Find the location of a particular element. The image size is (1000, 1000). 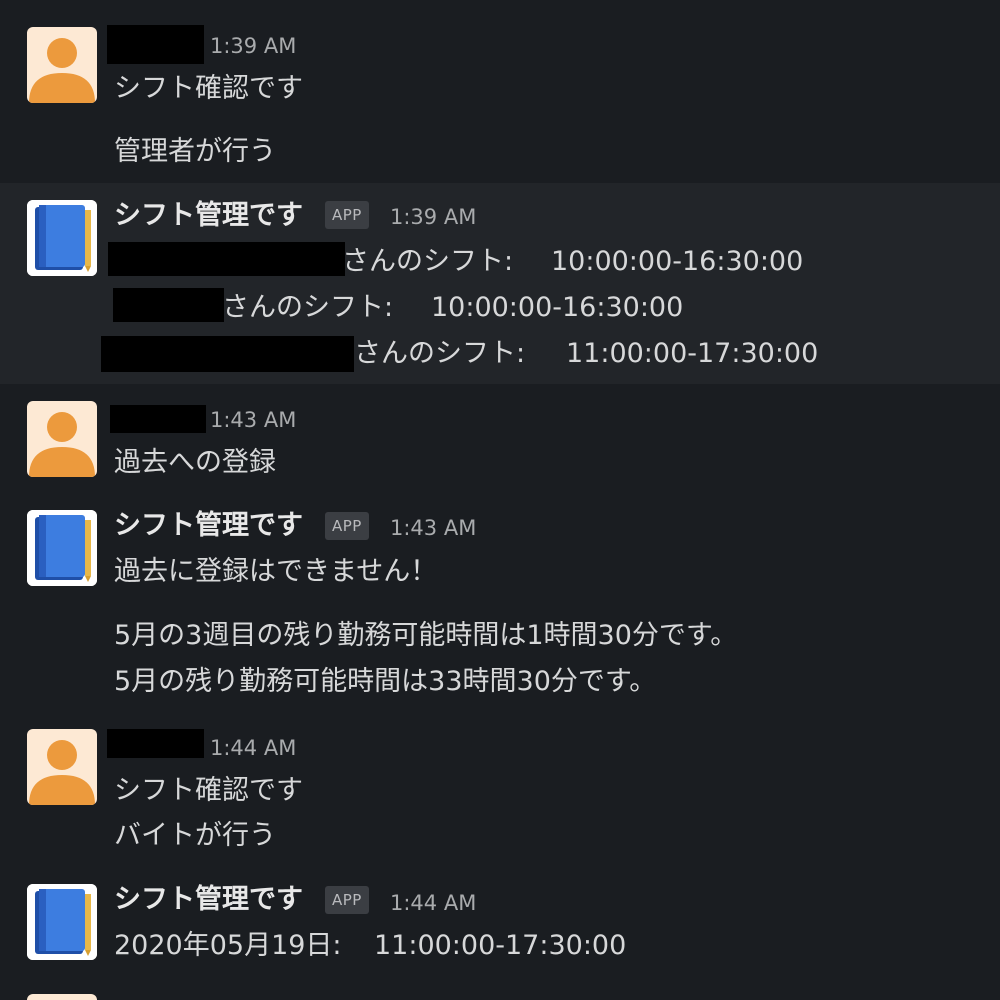

shift-date: 2020年05月19日: is located at coordinates (228, 945).